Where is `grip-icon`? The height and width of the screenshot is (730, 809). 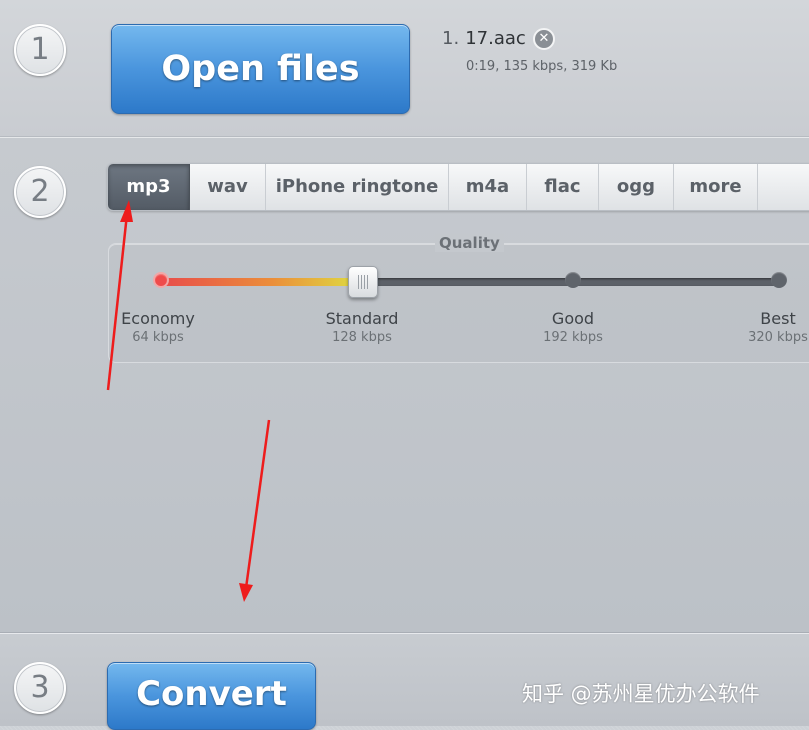 grip-icon is located at coordinates (363, 282).